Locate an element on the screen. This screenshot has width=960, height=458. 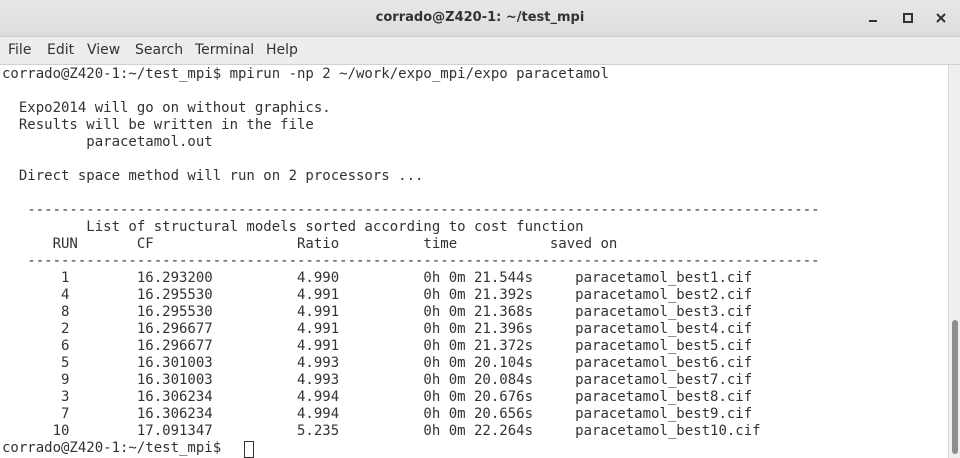
menu-help: Help is located at coordinates (282, 50).